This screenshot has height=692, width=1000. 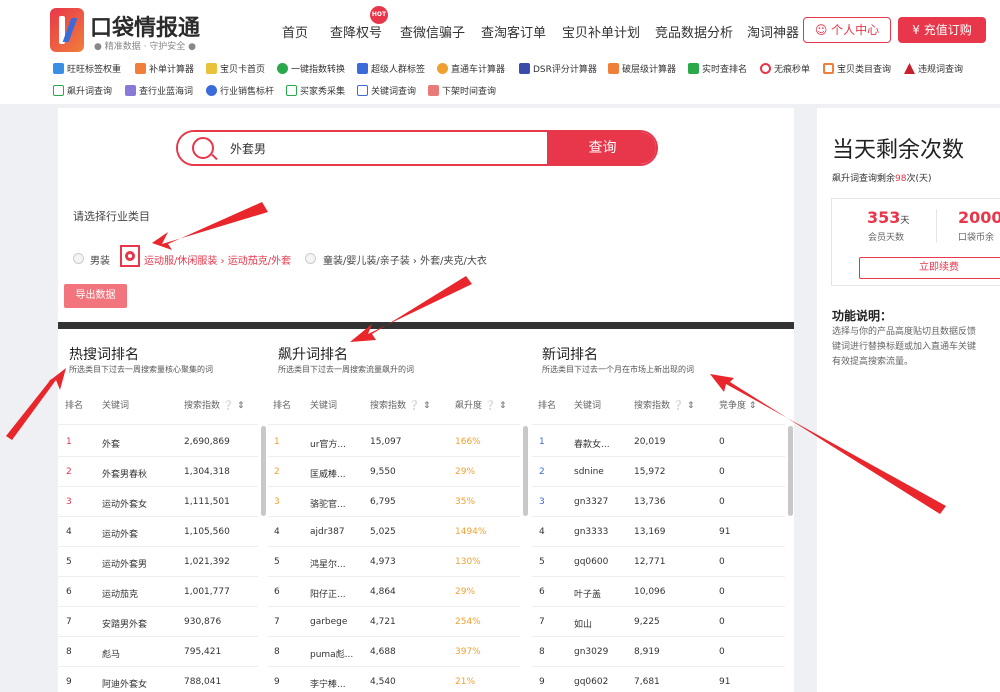 What do you see at coordinates (929, 268) in the screenshot?
I see `renew-button: 立即续费` at bounding box center [929, 268].